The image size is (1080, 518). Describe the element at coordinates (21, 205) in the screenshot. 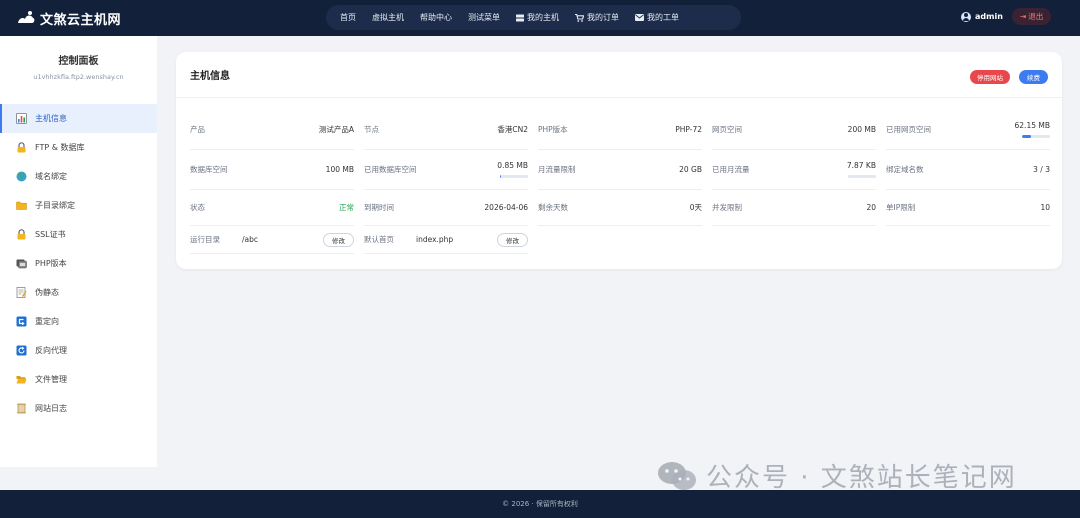

I see `folder-icon` at that location.